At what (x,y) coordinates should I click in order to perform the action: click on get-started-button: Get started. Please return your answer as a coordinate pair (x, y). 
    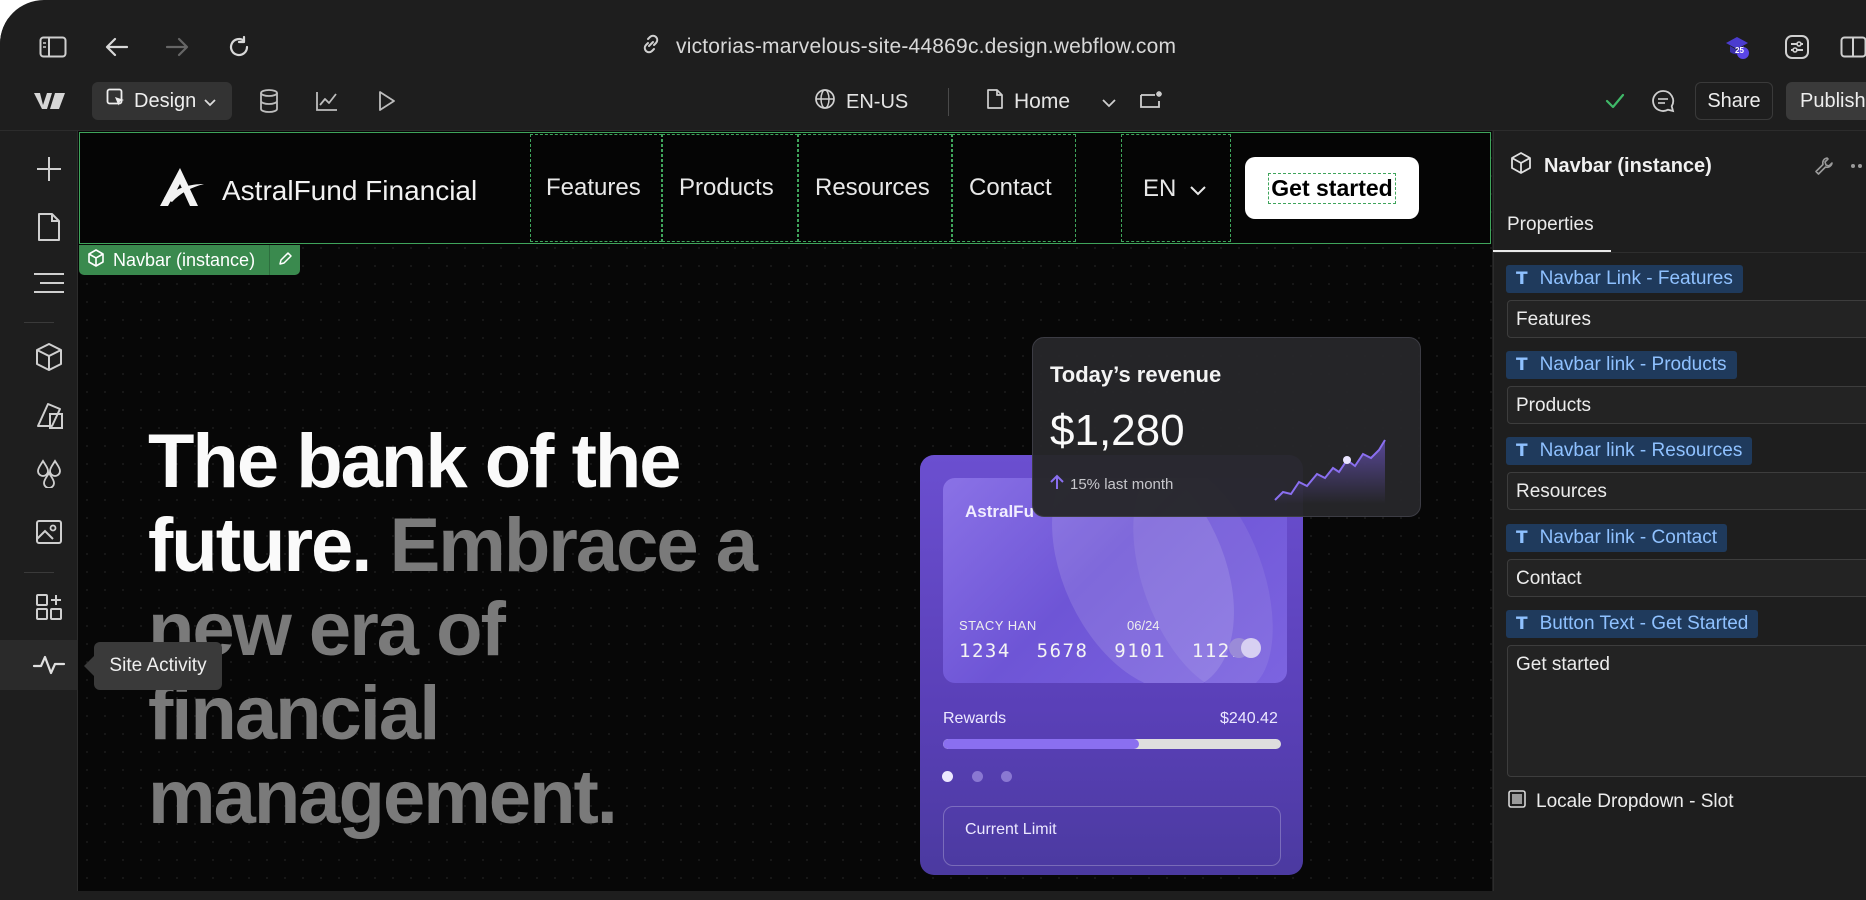
    Looking at the image, I should click on (1332, 188).